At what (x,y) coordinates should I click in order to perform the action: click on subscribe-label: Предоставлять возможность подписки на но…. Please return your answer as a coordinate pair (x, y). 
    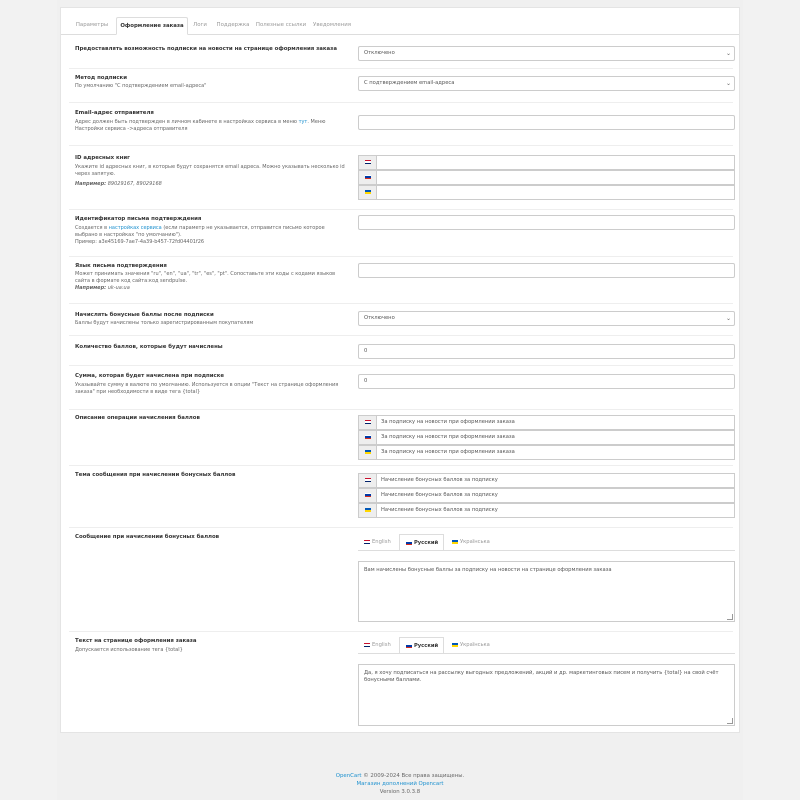
    Looking at the image, I should click on (206, 49).